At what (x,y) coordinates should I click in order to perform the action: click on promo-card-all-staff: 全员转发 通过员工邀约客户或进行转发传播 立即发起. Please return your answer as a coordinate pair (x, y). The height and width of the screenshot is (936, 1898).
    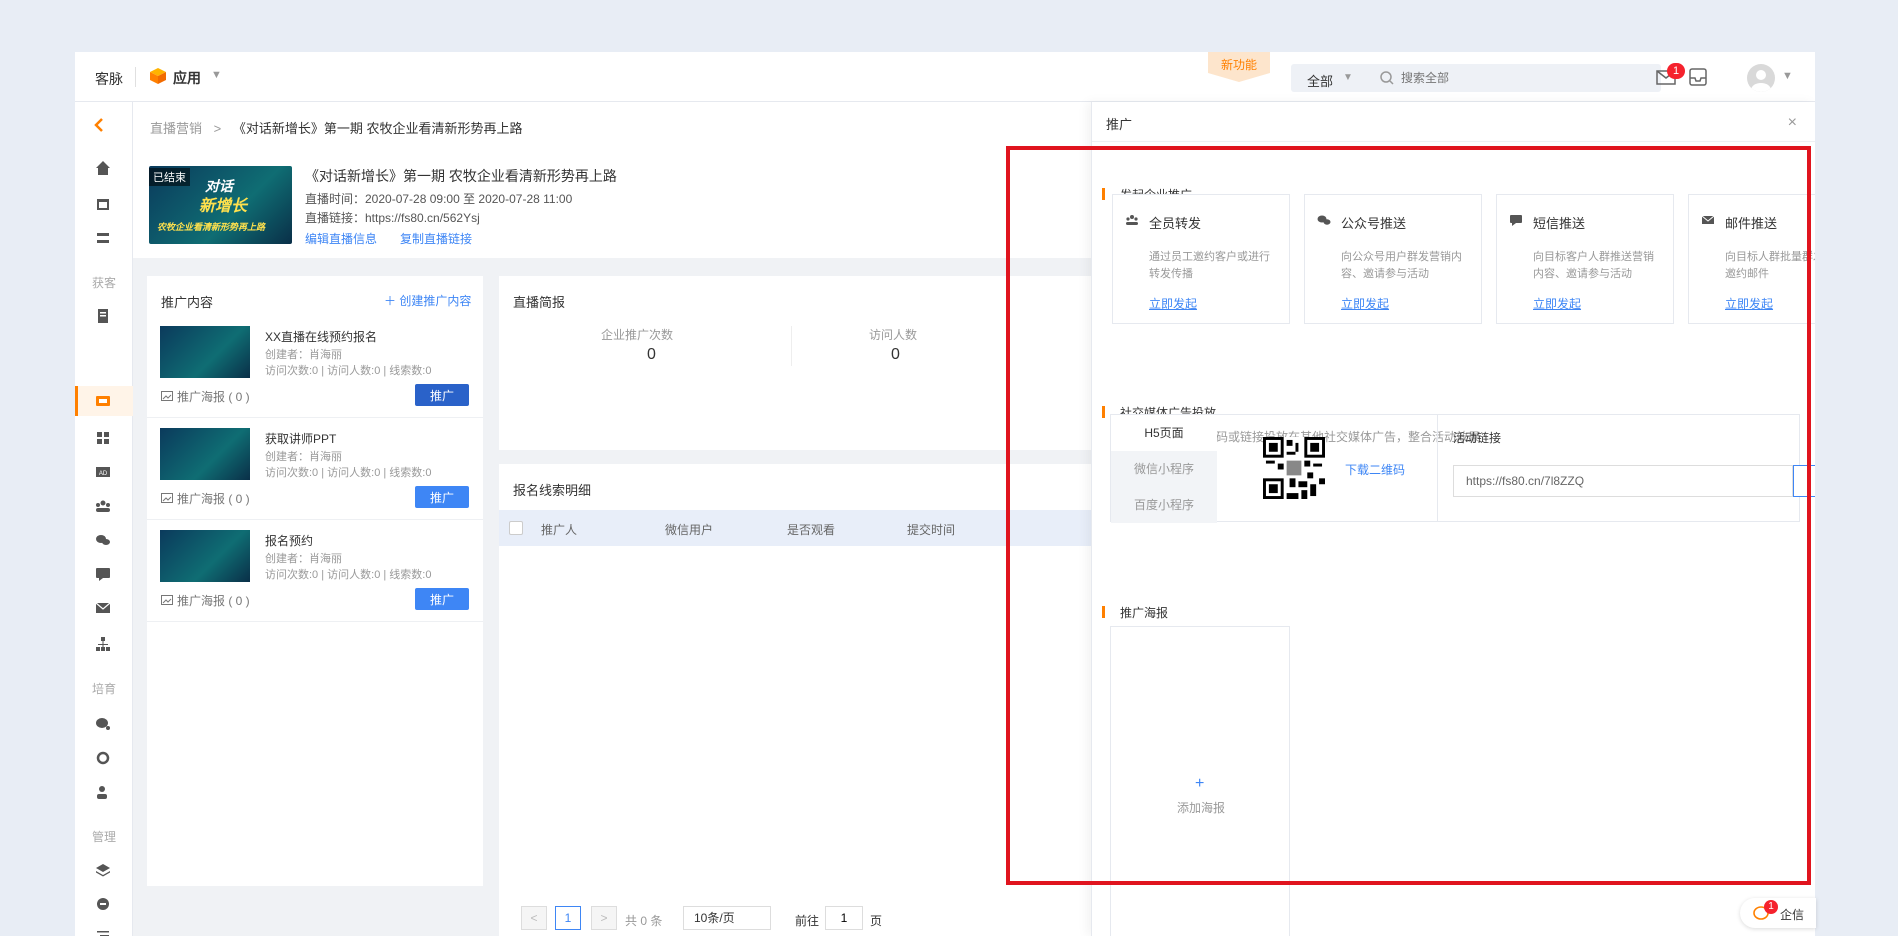
    Looking at the image, I should click on (1201, 259).